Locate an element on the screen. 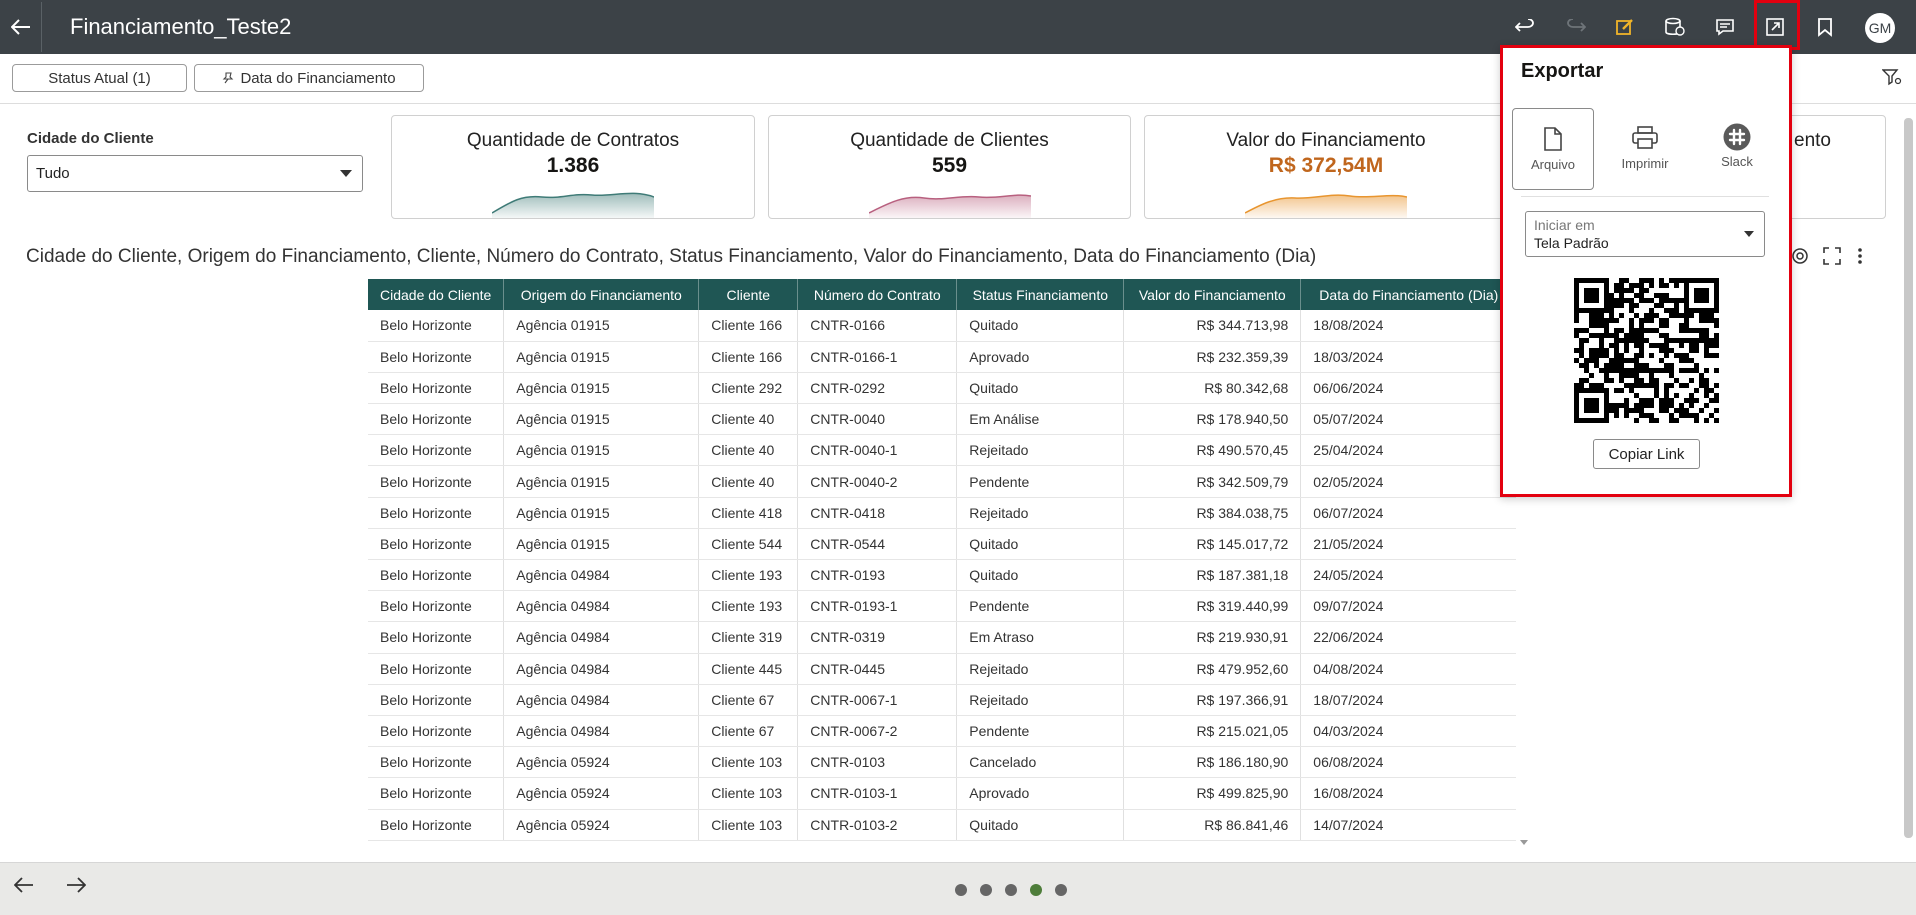 The width and height of the screenshot is (1916, 915). table-cell: CNTR-0103-2 is located at coordinates (877, 825).